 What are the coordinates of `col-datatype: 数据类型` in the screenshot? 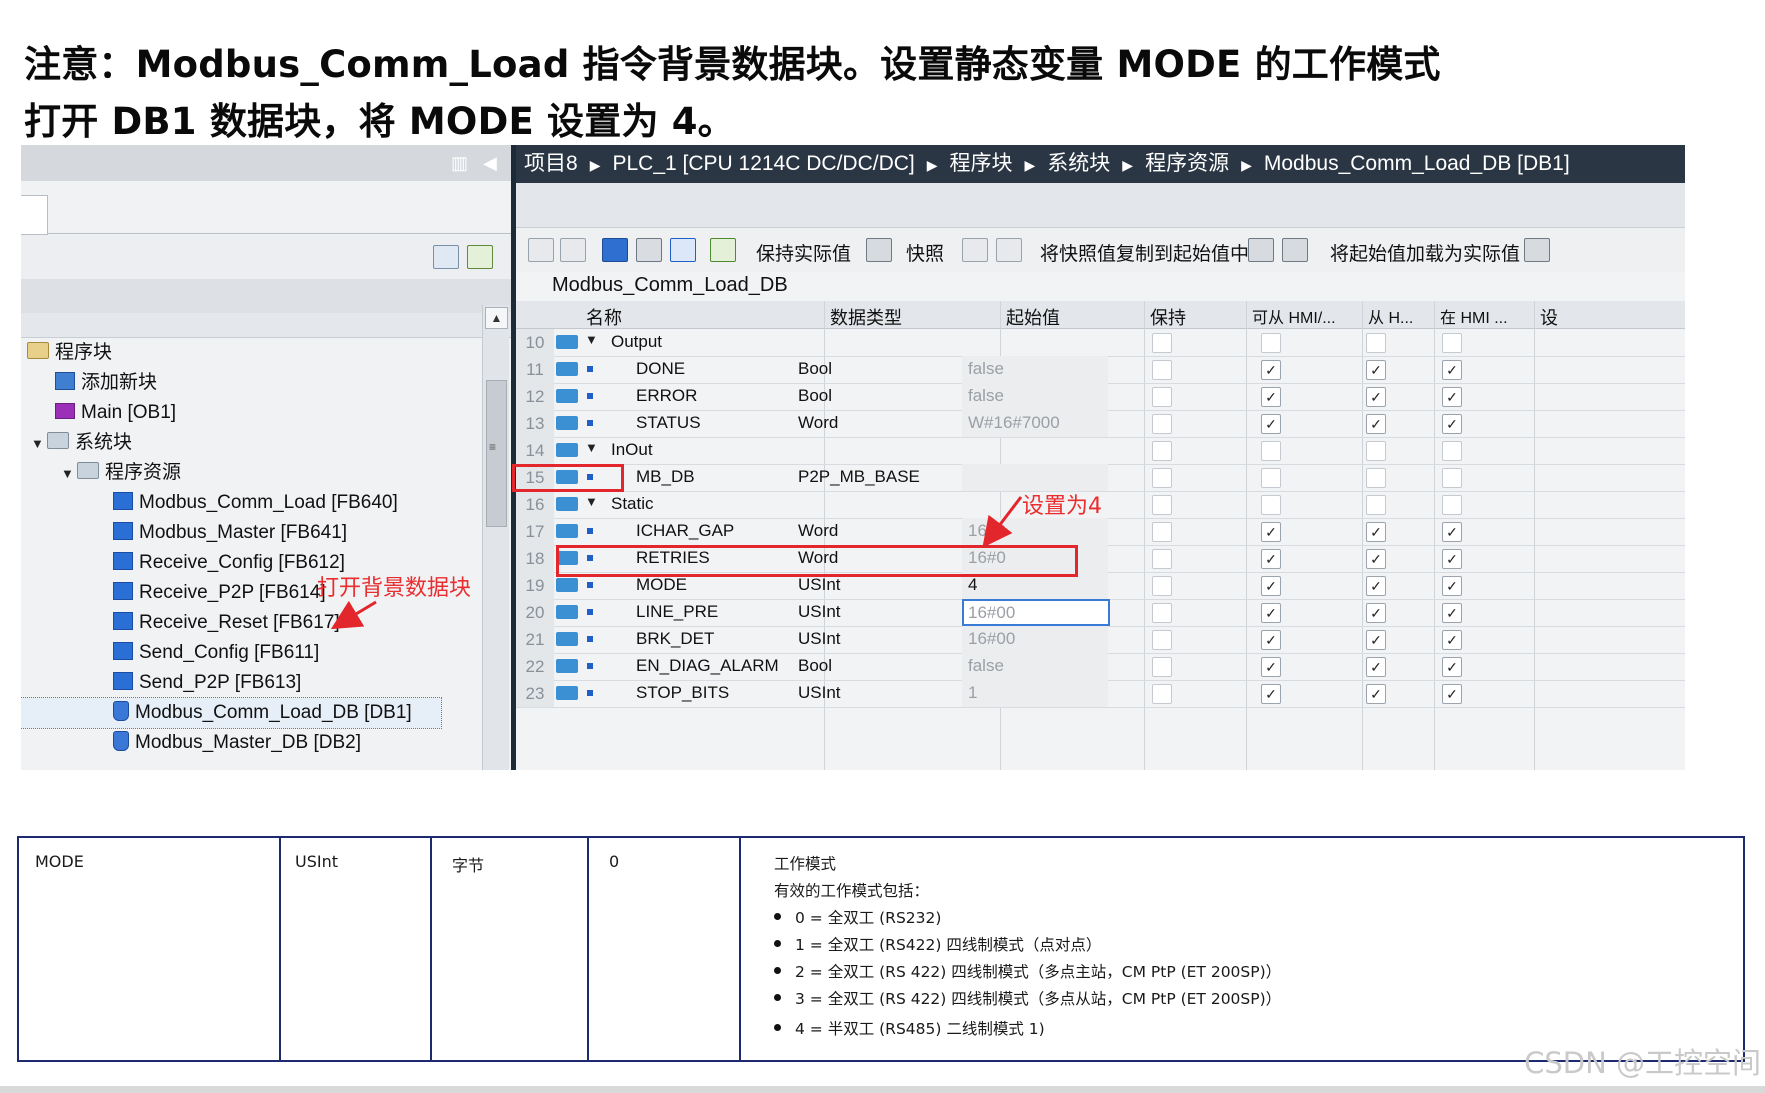 It's located at (866, 317).